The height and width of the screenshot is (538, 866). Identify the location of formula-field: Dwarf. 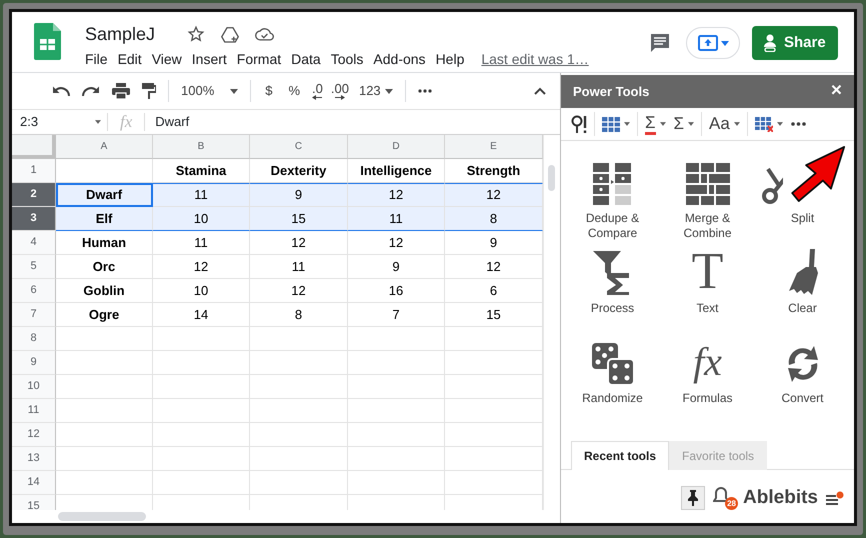
(352, 122).